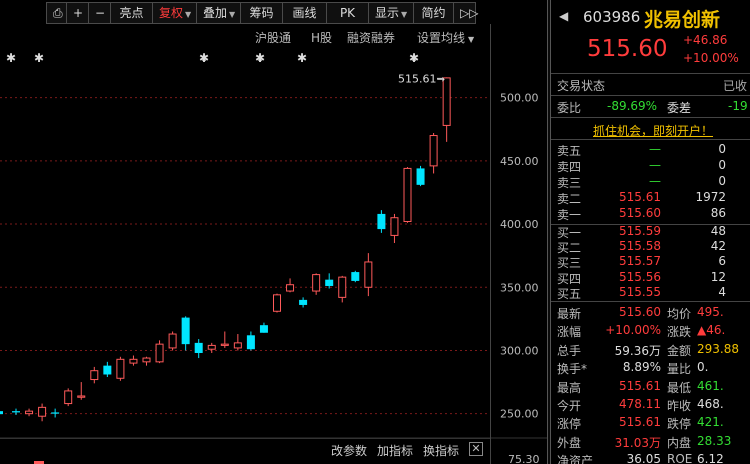  Describe the element at coordinates (640, 213) in the screenshot. I see `level-price: 515.60` at that location.